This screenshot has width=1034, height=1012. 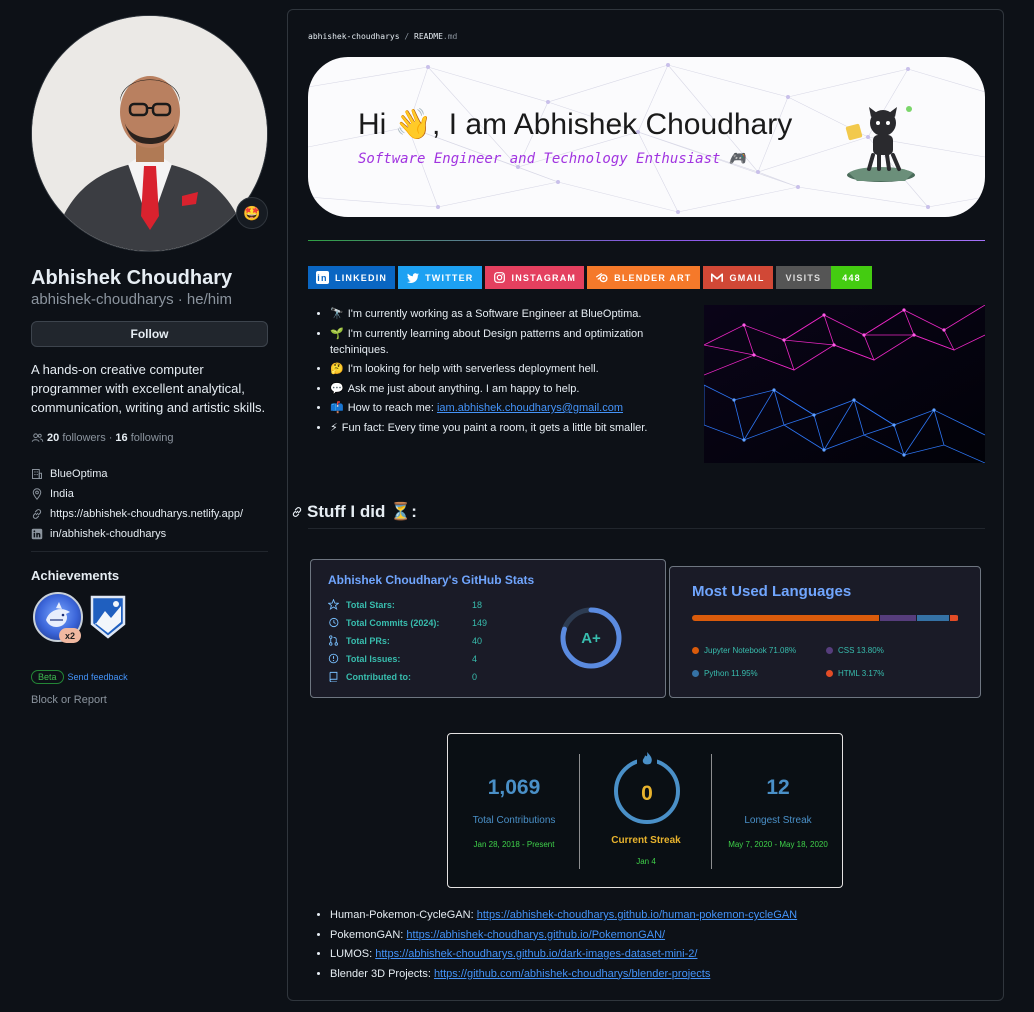 What do you see at coordinates (499, 277) in the screenshot?
I see `instagram-icon` at bounding box center [499, 277].